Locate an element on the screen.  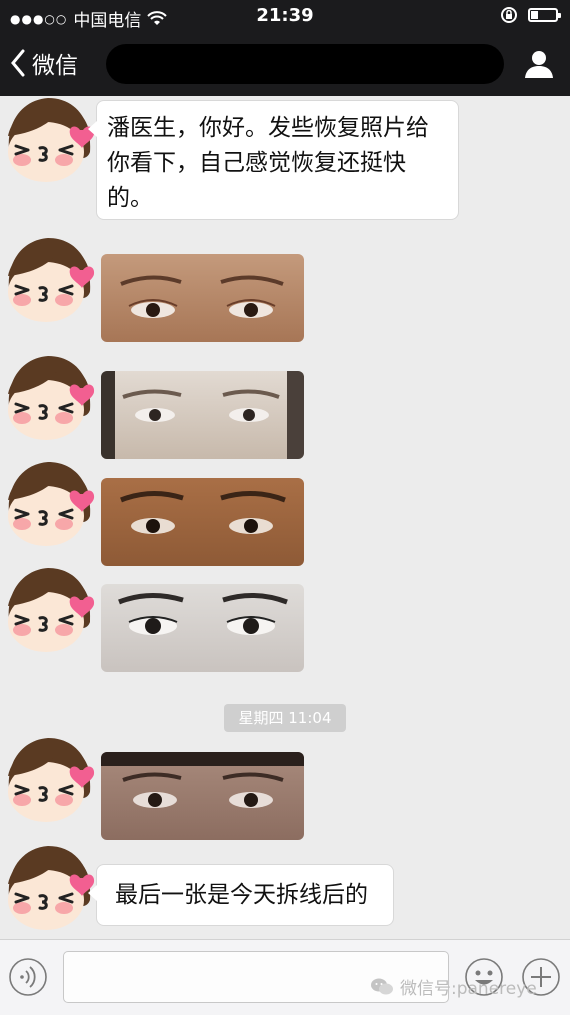
timestamp: 星期四 11:04 is located at coordinates (285, 718).